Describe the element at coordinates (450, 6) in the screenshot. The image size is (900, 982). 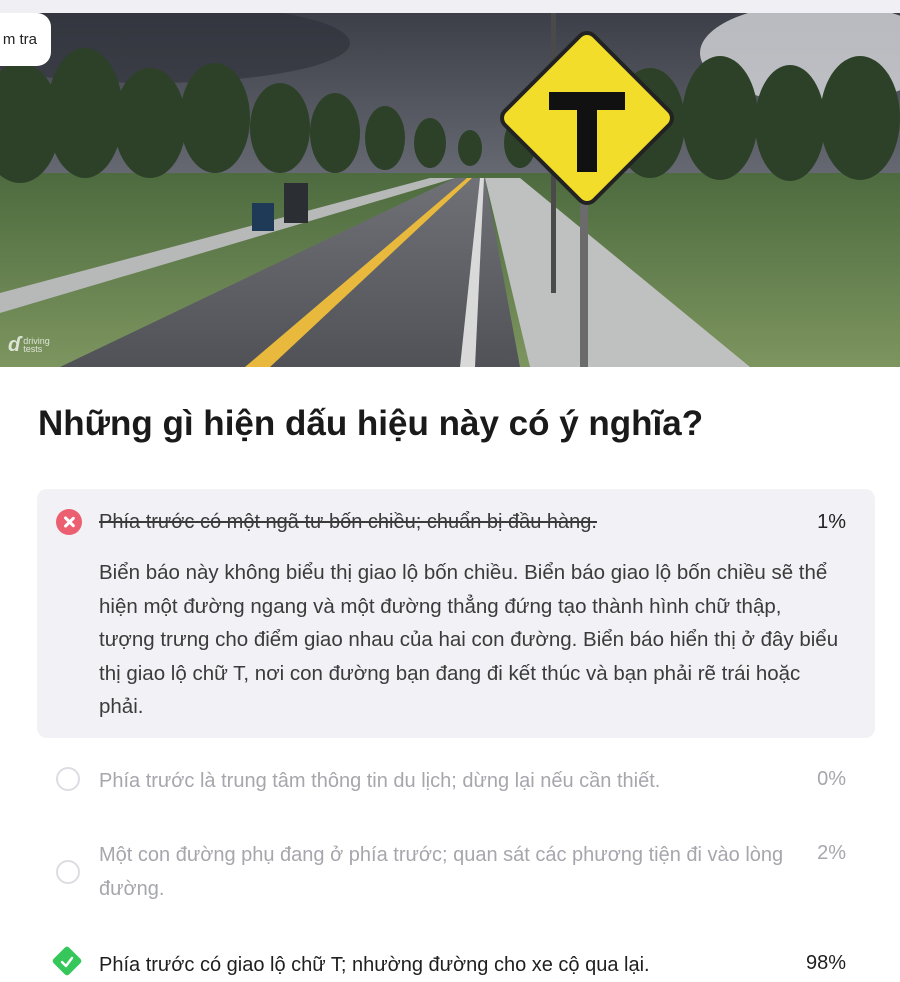
I see `top-strip` at that location.